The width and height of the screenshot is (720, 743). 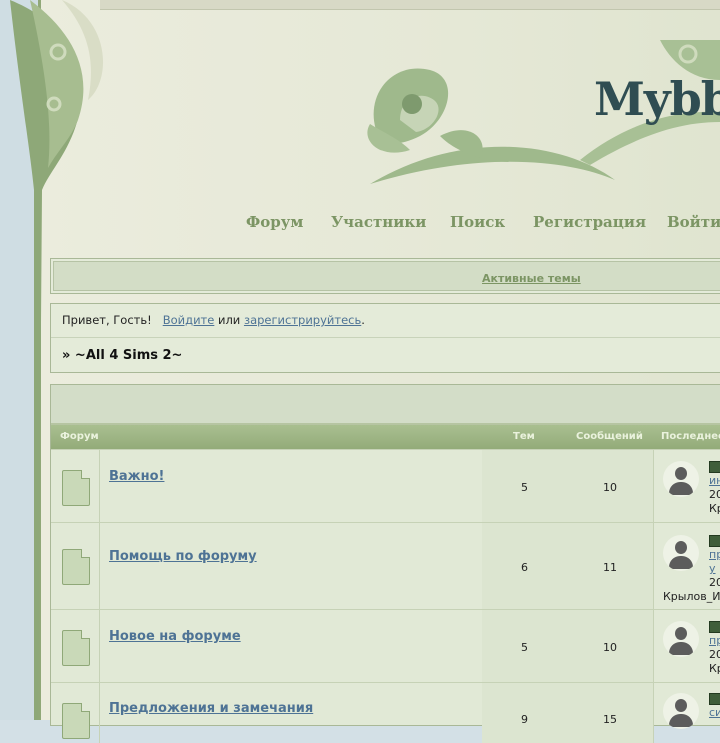 I want to click on posts-count-cell: 15, so click(x=610, y=713).